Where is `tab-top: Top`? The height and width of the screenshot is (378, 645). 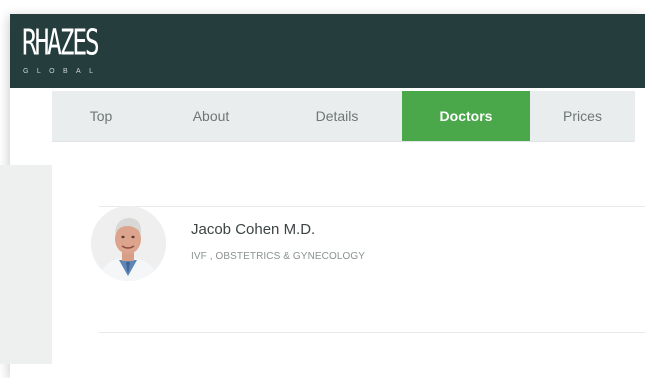 tab-top: Top is located at coordinates (101, 116).